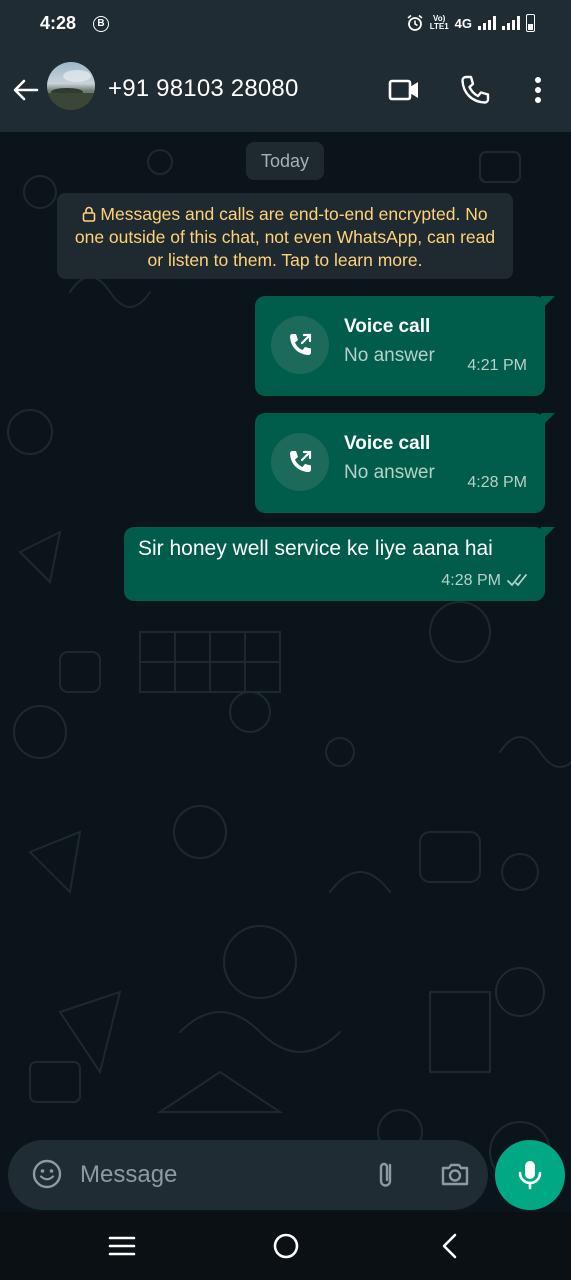 The width and height of the screenshot is (571, 1280). I want to click on more-options-icon, so click(538, 90).